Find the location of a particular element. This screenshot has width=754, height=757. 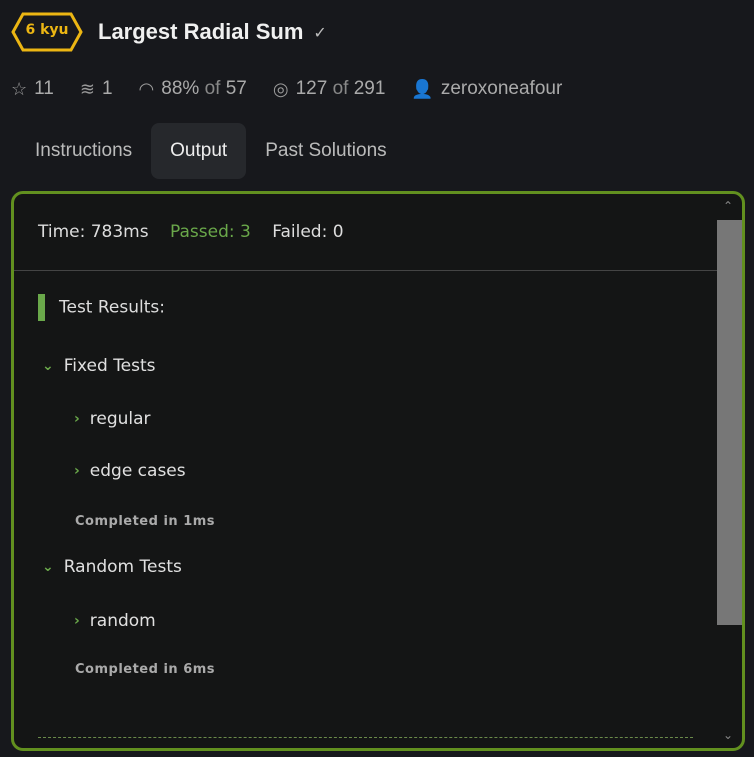

passed-count: Passed: 3 is located at coordinates (210, 232).